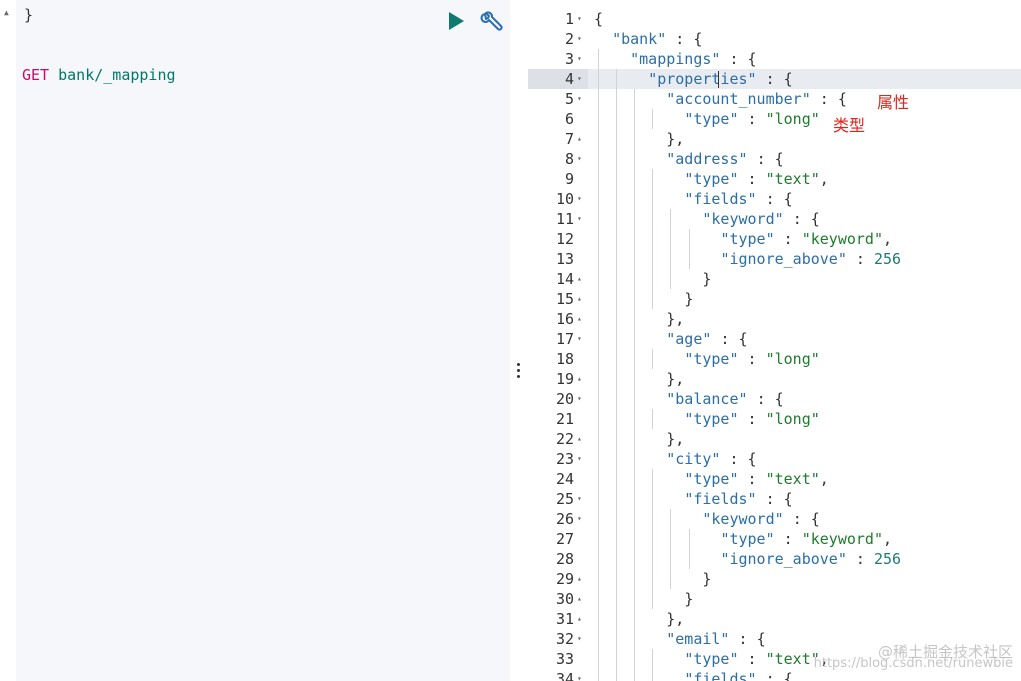  What do you see at coordinates (519, 340) in the screenshot?
I see `panel-splitter` at bounding box center [519, 340].